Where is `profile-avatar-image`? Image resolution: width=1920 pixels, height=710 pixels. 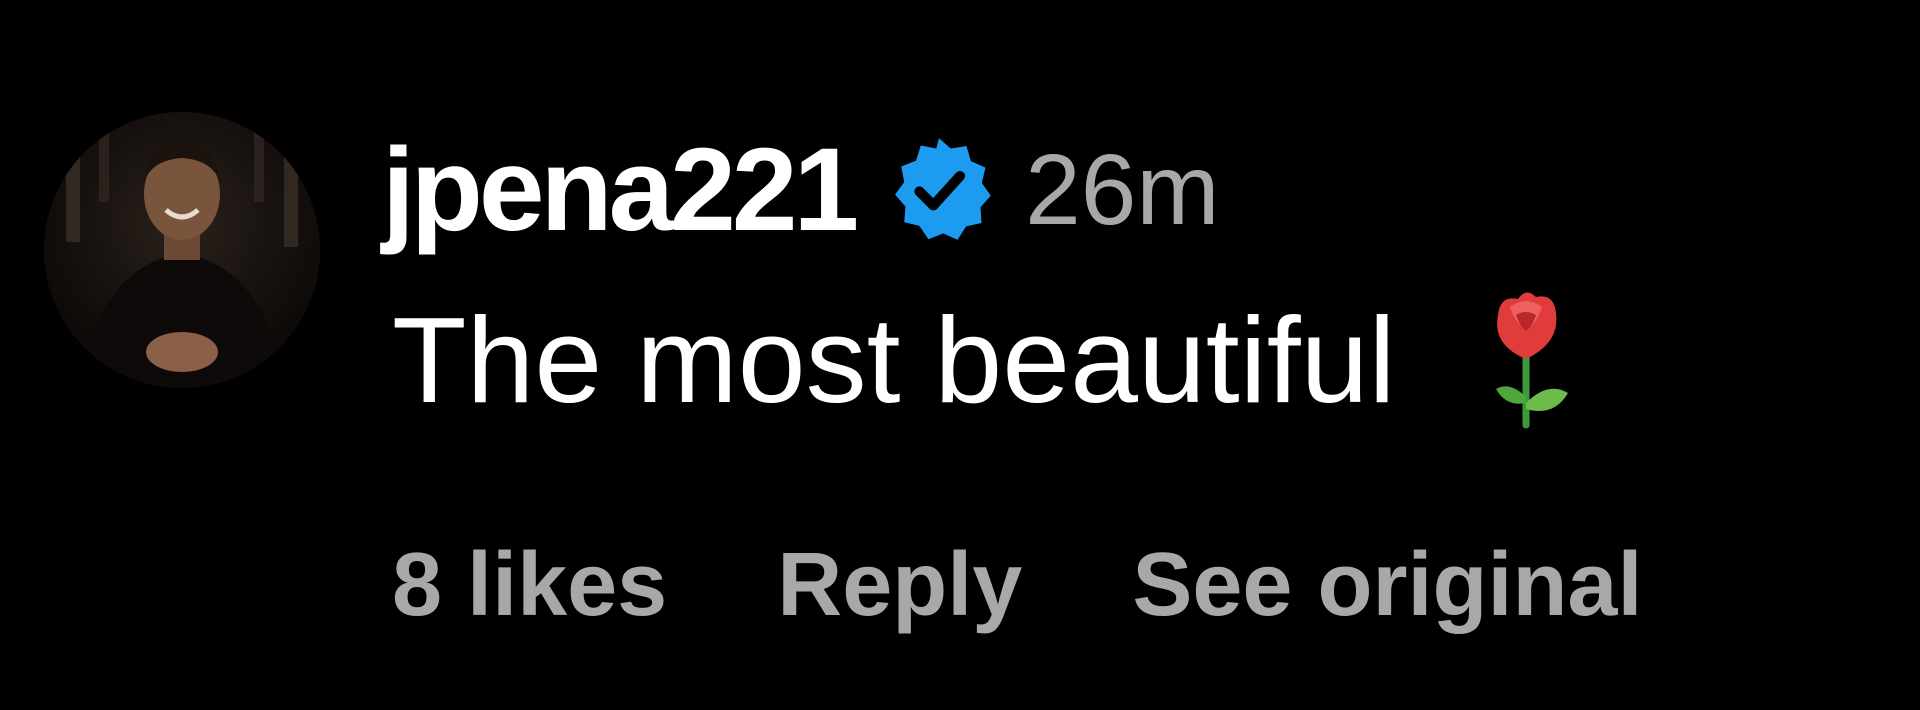
profile-avatar-image is located at coordinates (182, 250).